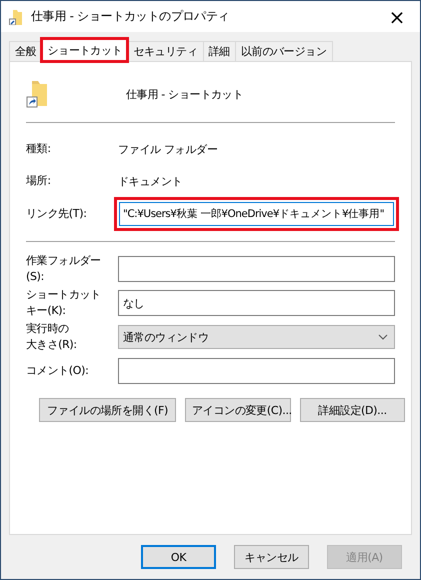 The image size is (421, 580). I want to click on tab: ショートカット, so click(84, 50).